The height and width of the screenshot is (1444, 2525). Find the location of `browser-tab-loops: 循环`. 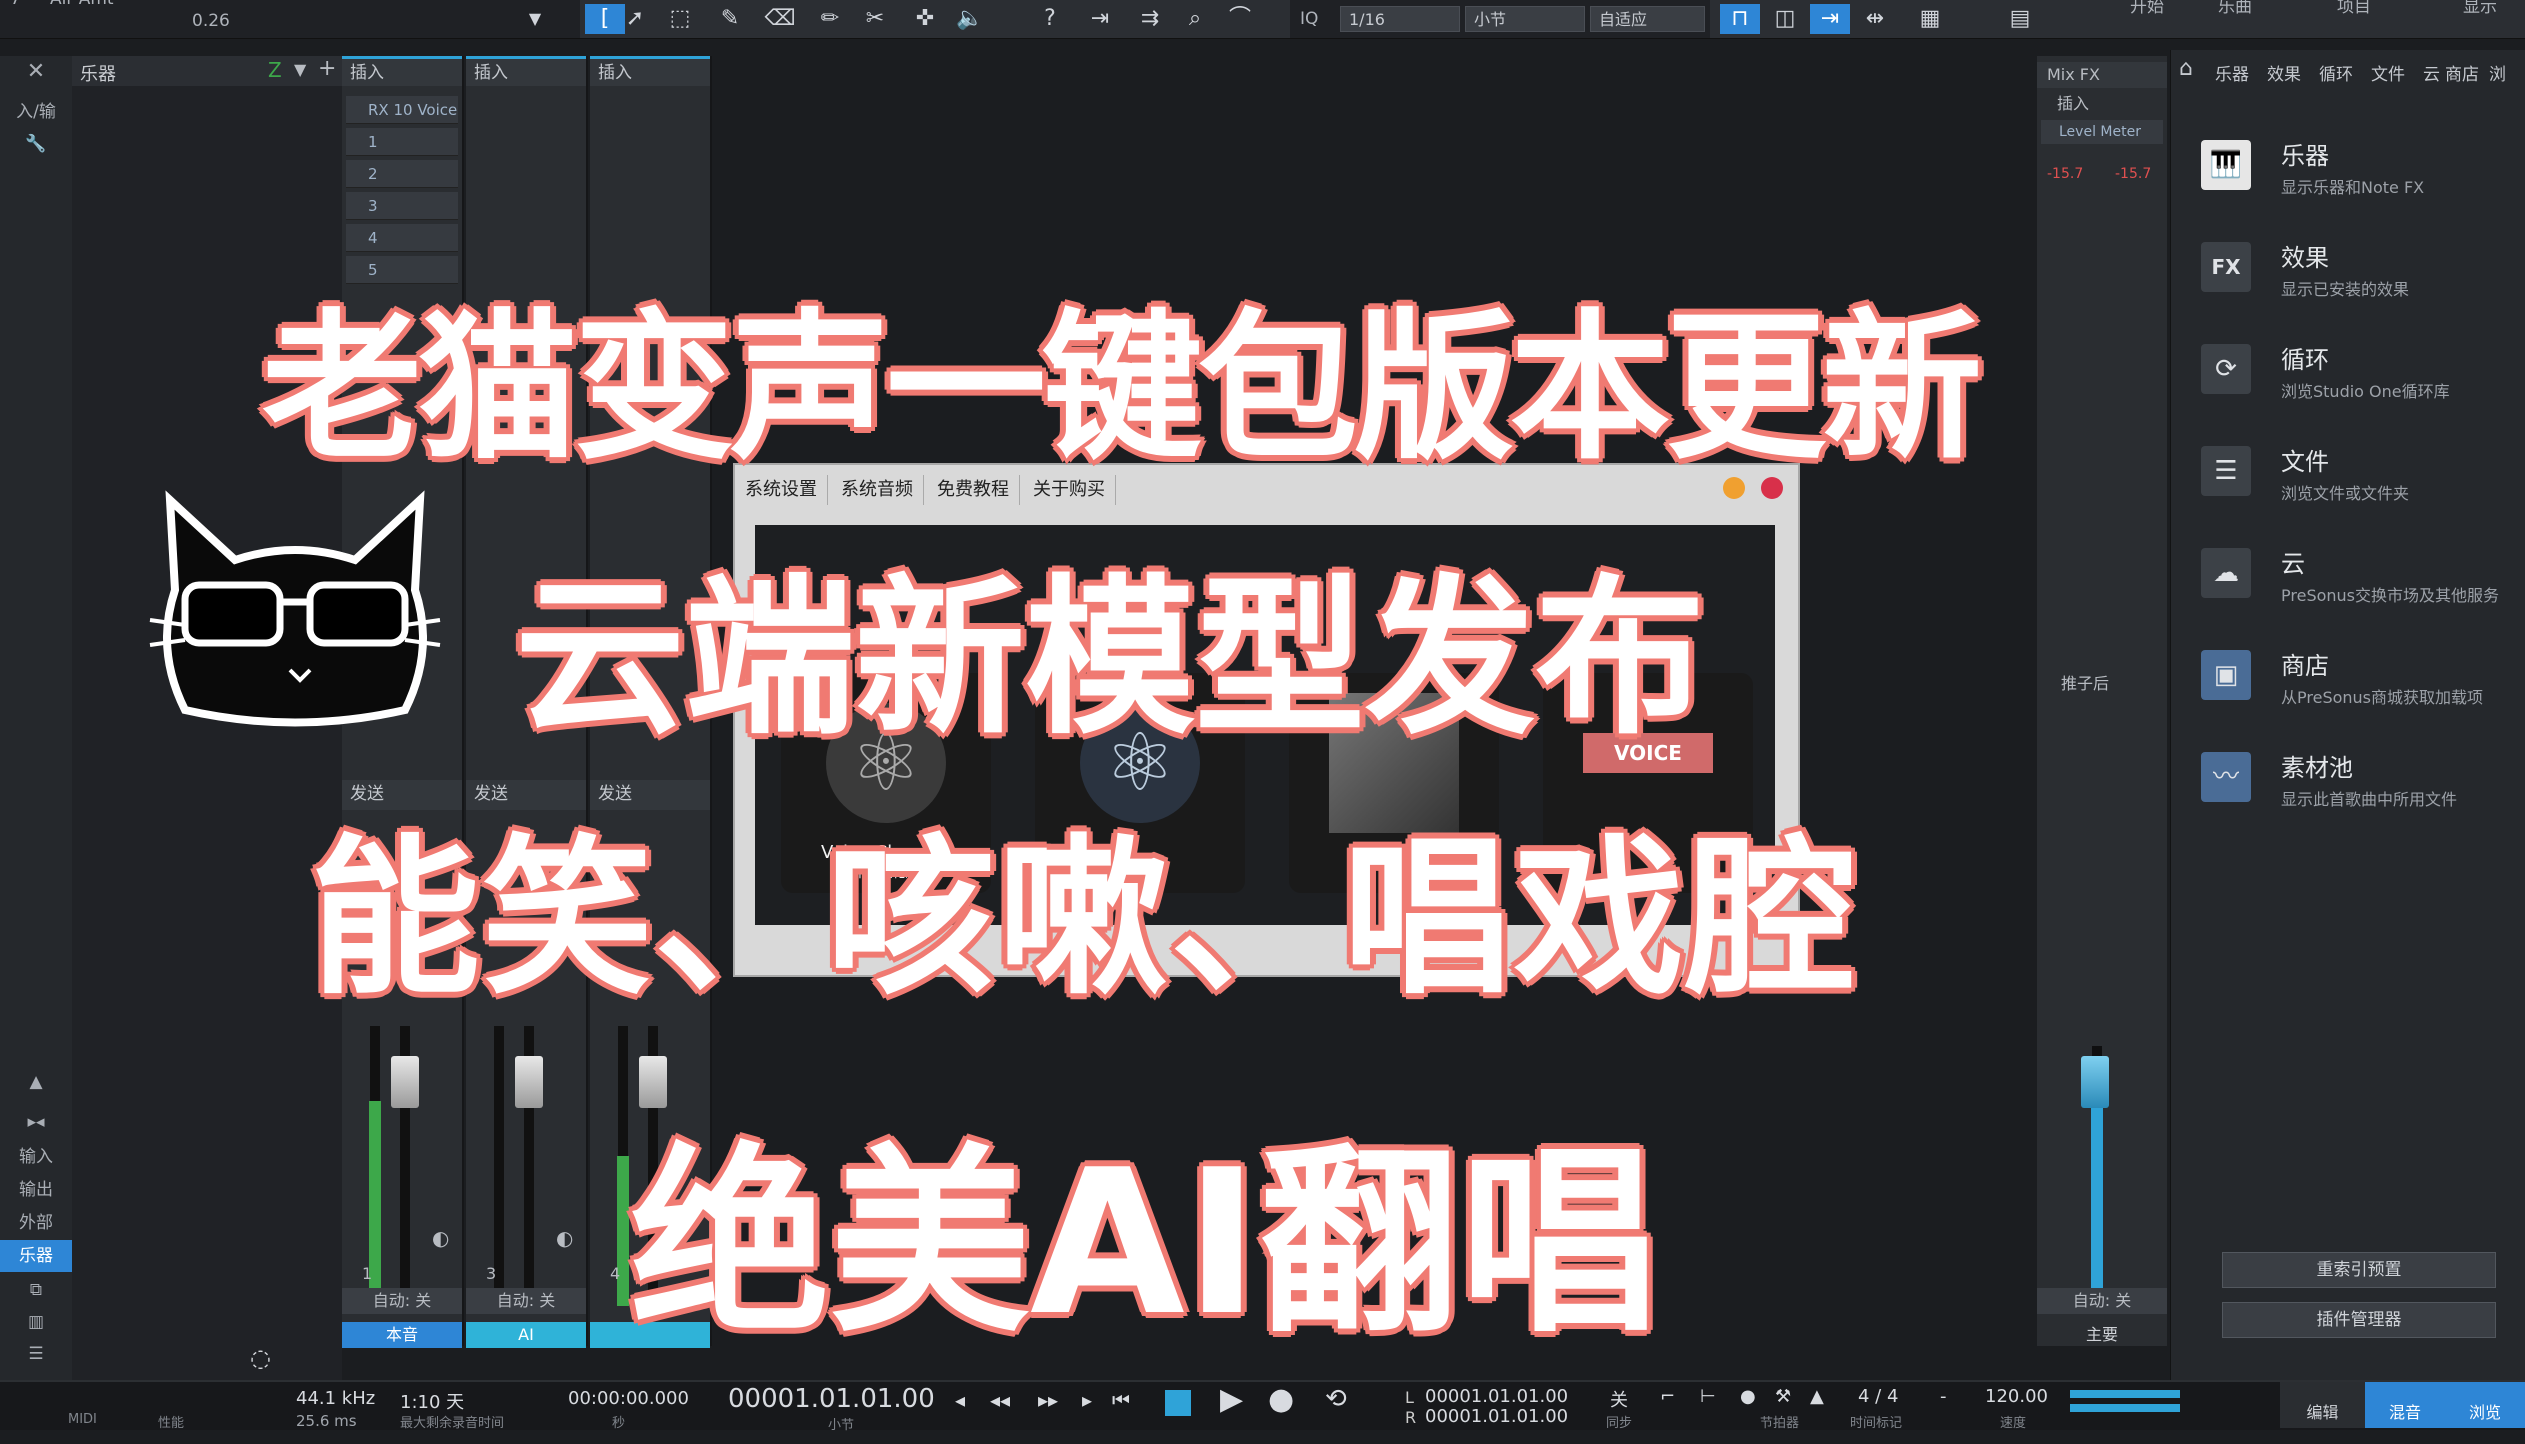

browser-tab-loops: 循环 is located at coordinates (2336, 72).